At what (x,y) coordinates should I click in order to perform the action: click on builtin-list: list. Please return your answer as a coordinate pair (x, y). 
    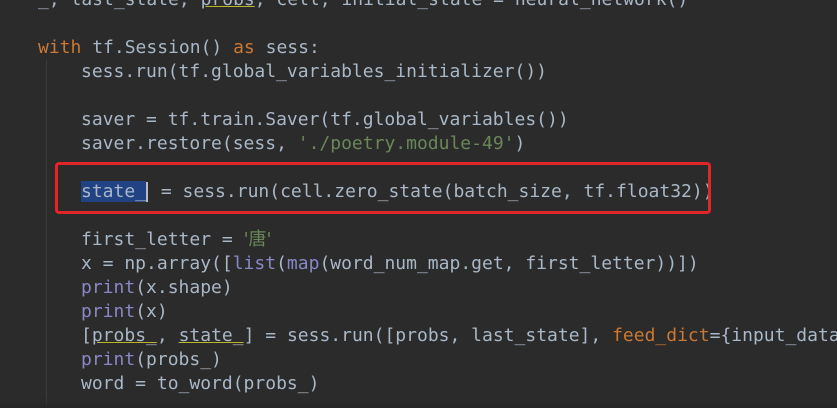
    Looking at the image, I should click on (254, 263).